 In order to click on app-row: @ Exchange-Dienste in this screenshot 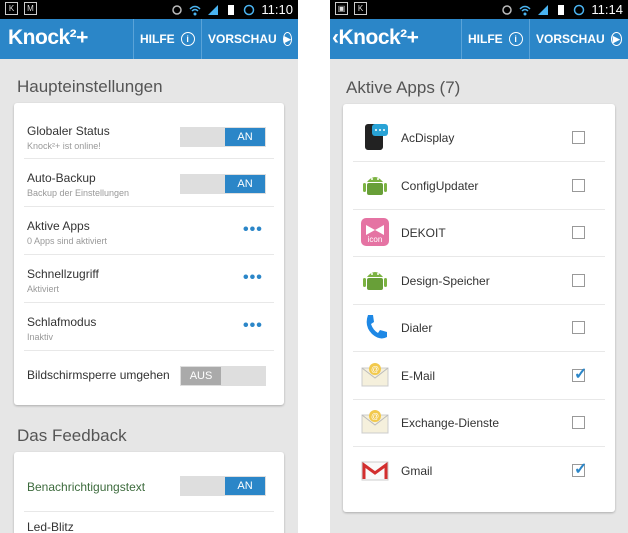, I will do `click(473, 422)`.